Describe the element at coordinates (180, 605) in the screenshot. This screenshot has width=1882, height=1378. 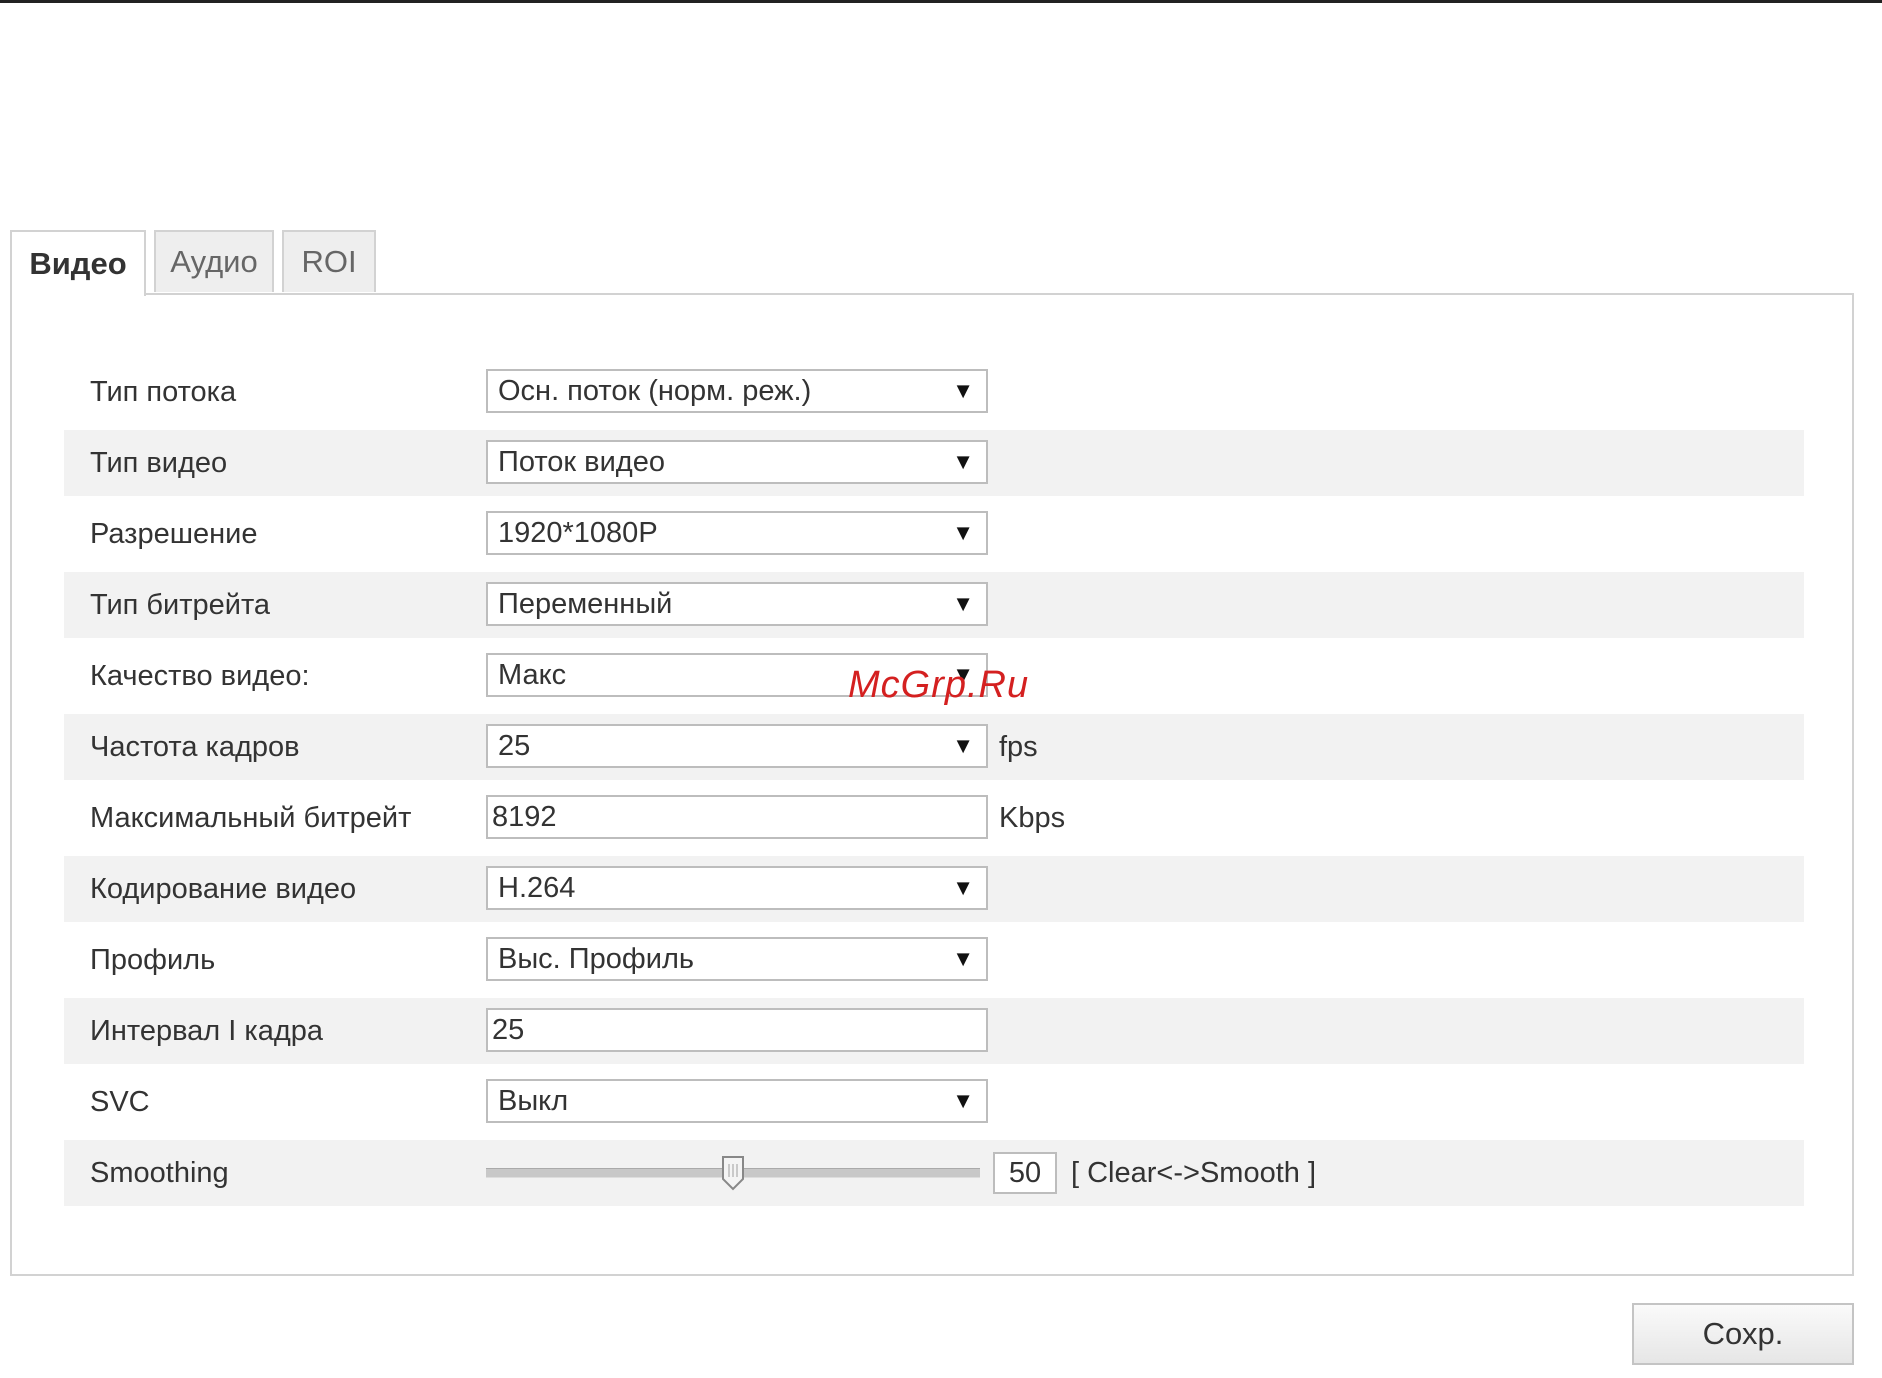
I see `bitrate-type-label: Тип битрейта` at that location.